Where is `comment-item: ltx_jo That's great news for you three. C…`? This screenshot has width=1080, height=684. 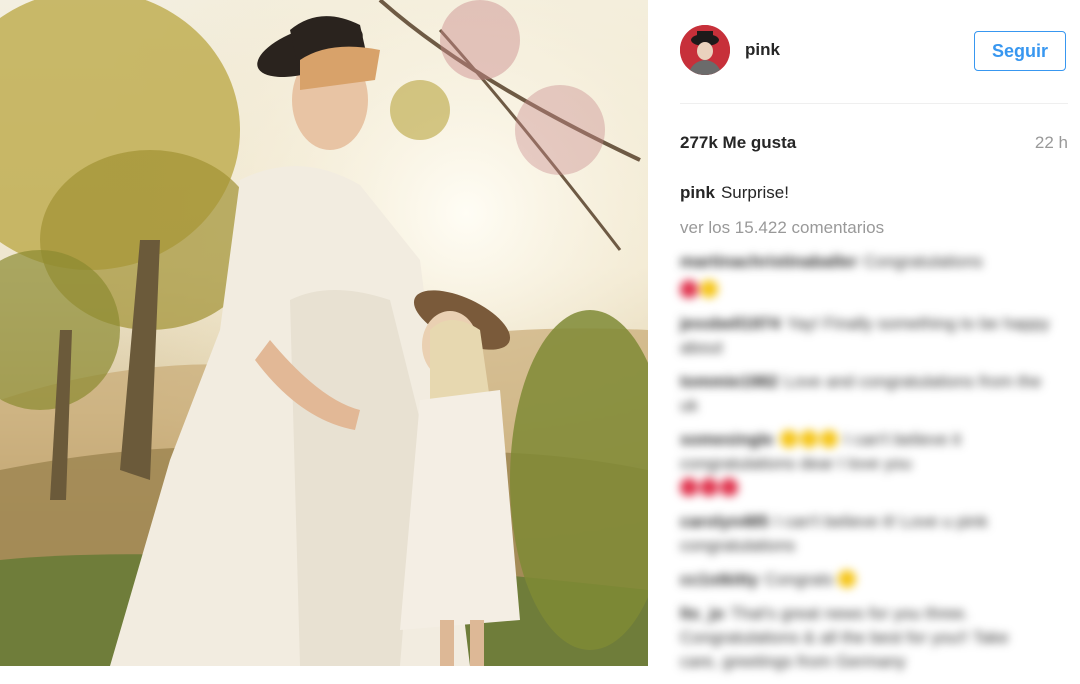
comment-item: ltx_jo That's great news for you three. C… is located at coordinates (865, 638).